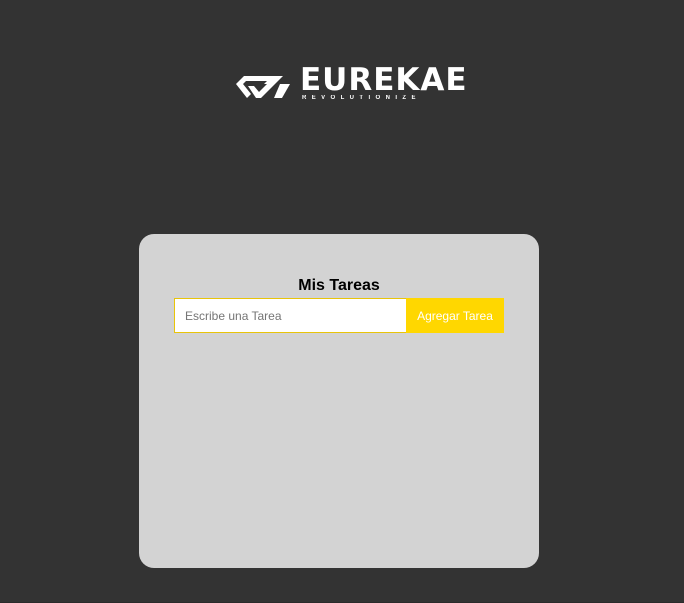  I want to click on task-form: Agregar Tarea, so click(339, 315).